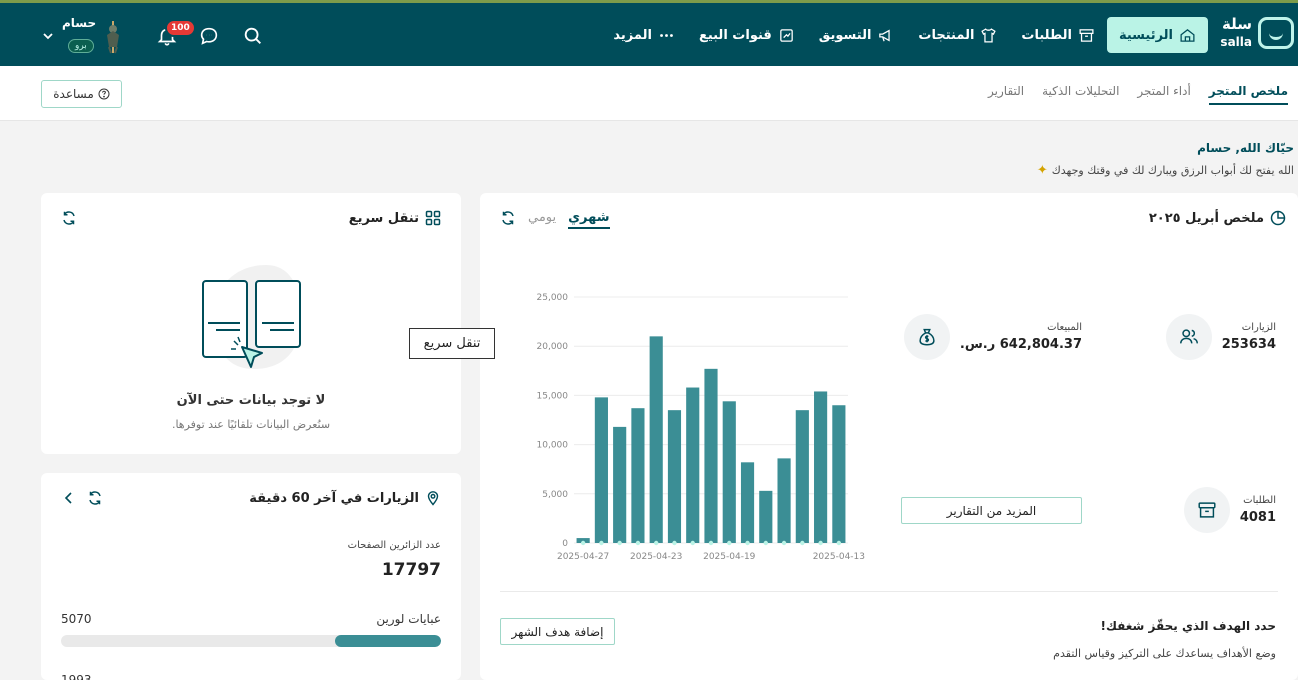  I want to click on period-monthly: شهري, so click(589, 219).